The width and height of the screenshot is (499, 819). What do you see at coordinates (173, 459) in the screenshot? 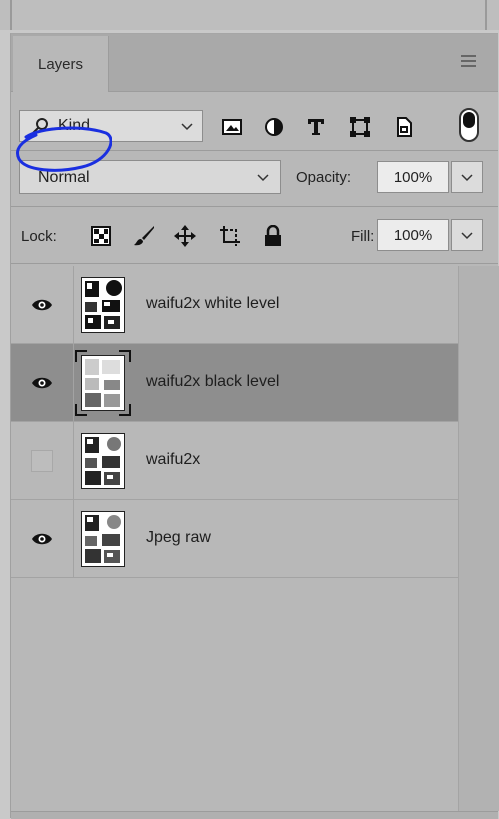
I see `layer-name: waifu2x` at bounding box center [173, 459].